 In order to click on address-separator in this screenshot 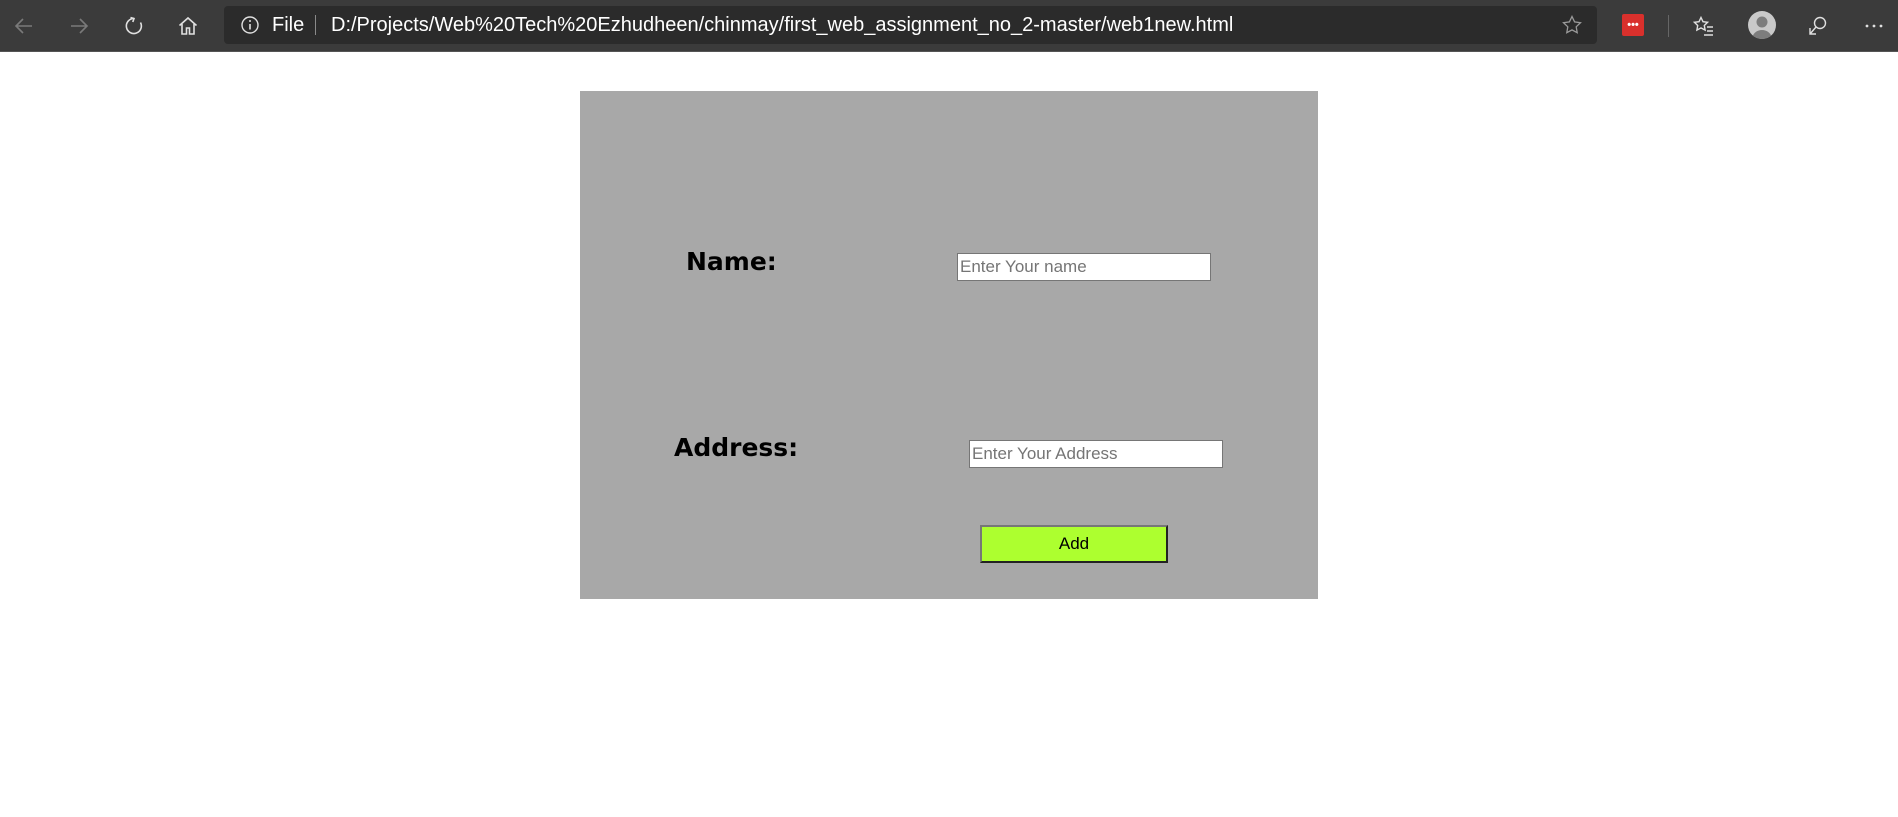, I will do `click(315, 25)`.